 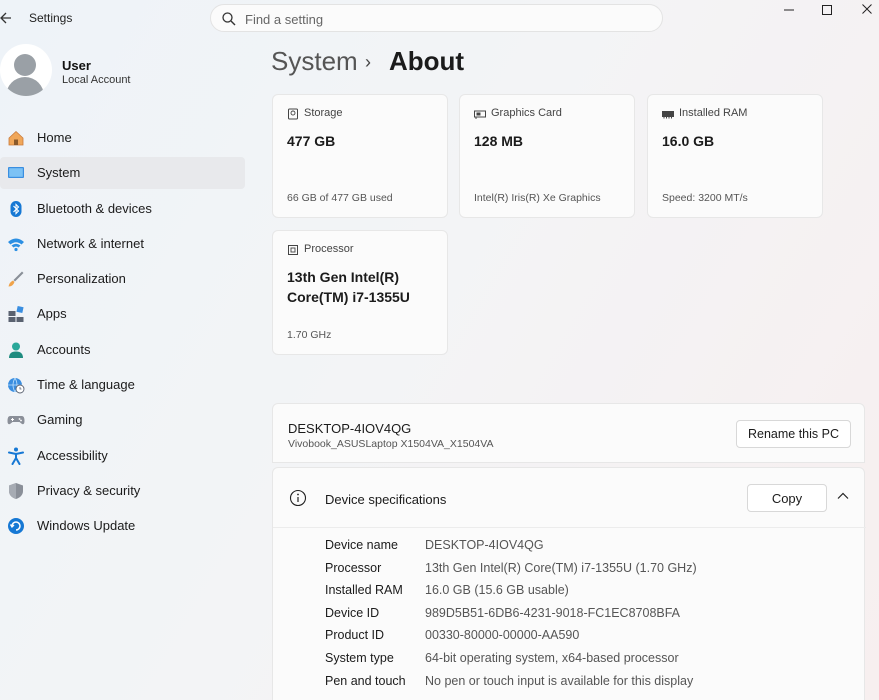 I want to click on sidebar-item-accessibility: Accessibility, so click(x=122, y=456).